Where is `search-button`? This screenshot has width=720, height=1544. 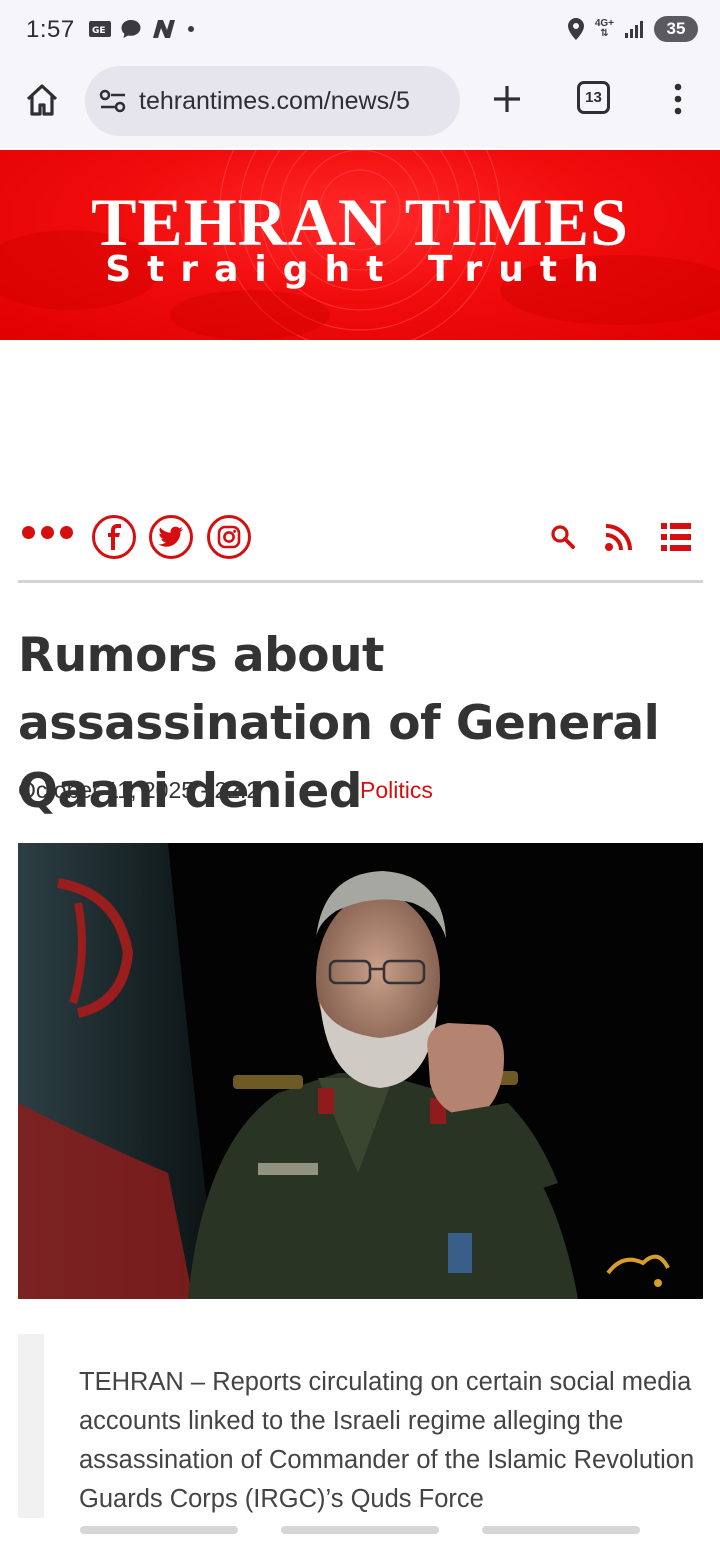
search-button is located at coordinates (563, 537).